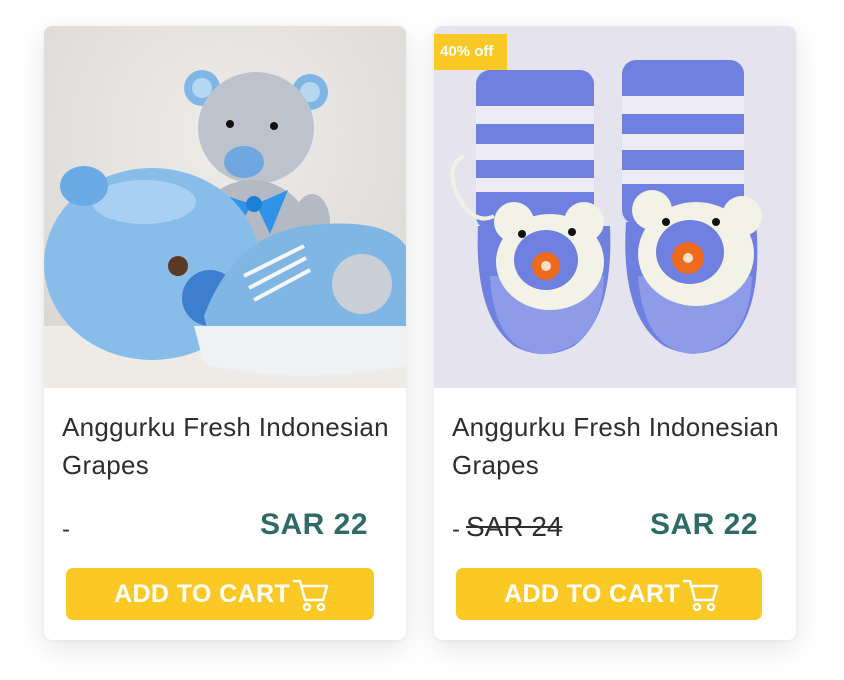 This screenshot has height=680, width=844. Describe the element at coordinates (605, 528) in the screenshot. I see `price-row: - SAR 24 SAR 22` at that location.